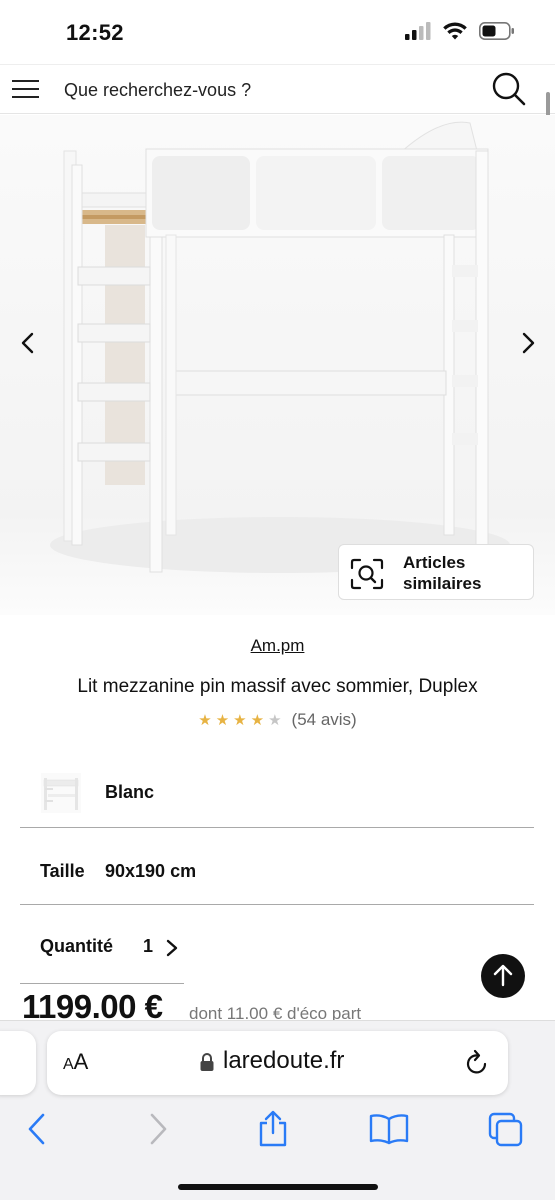 Image resolution: width=555 pixels, height=1200 pixels. I want to click on url-text: laredoute.fr, so click(284, 1060).